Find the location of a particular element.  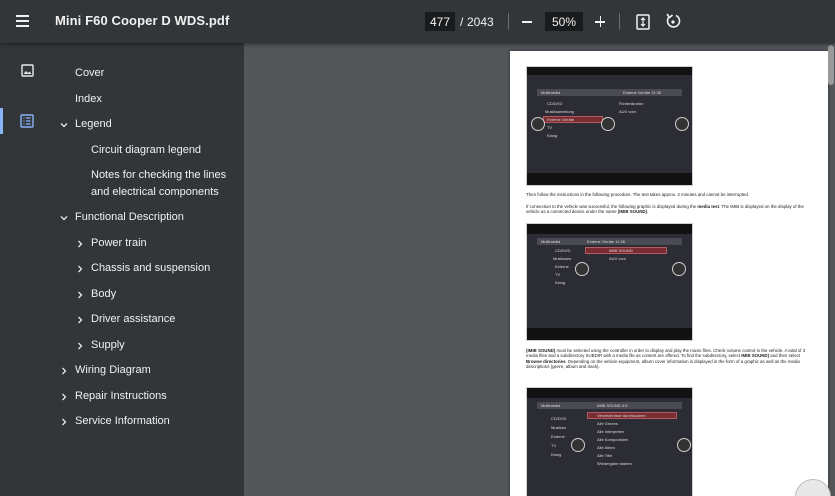

page-number-input is located at coordinates (440, 21).